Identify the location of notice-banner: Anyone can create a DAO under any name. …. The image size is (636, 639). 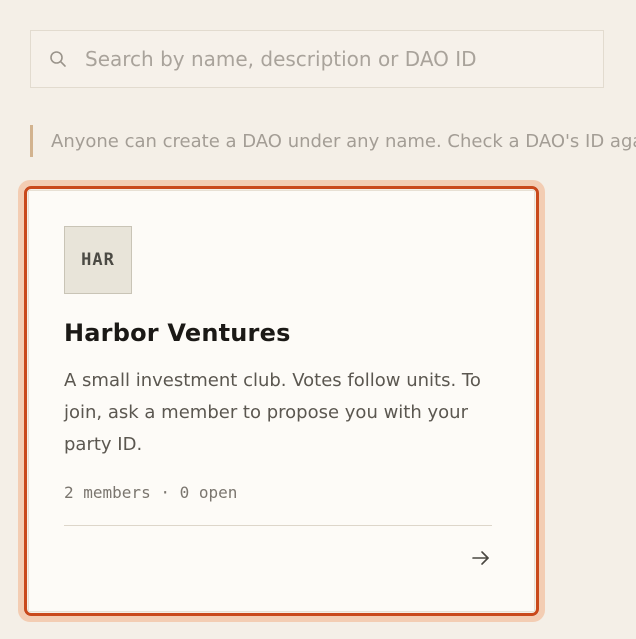
(333, 141).